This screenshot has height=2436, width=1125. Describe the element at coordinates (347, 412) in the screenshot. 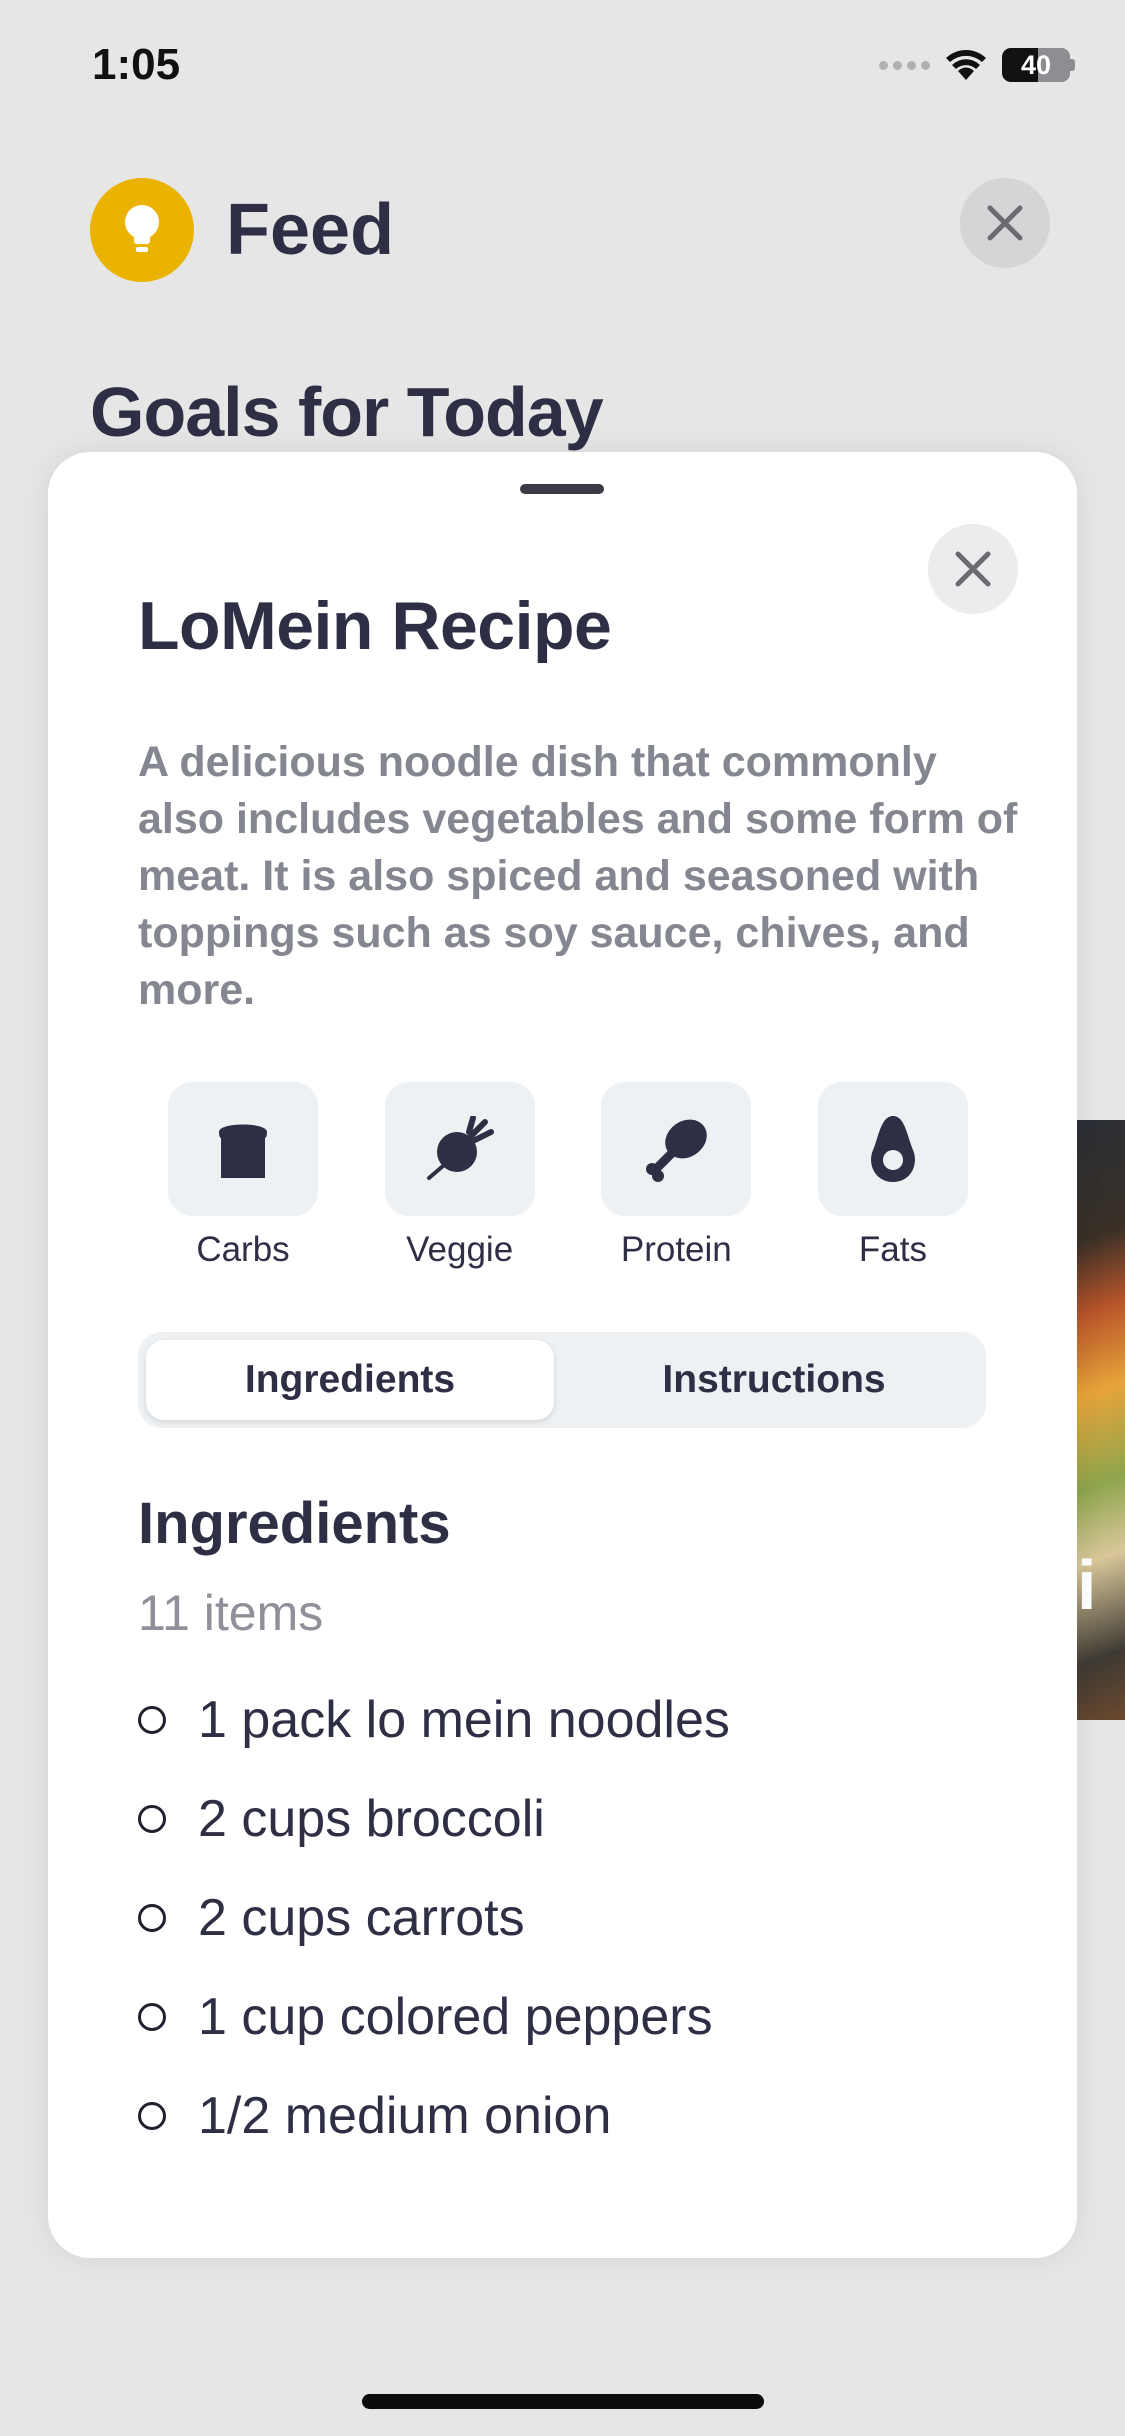

I see `goals-section-title: Goals for Today` at that location.